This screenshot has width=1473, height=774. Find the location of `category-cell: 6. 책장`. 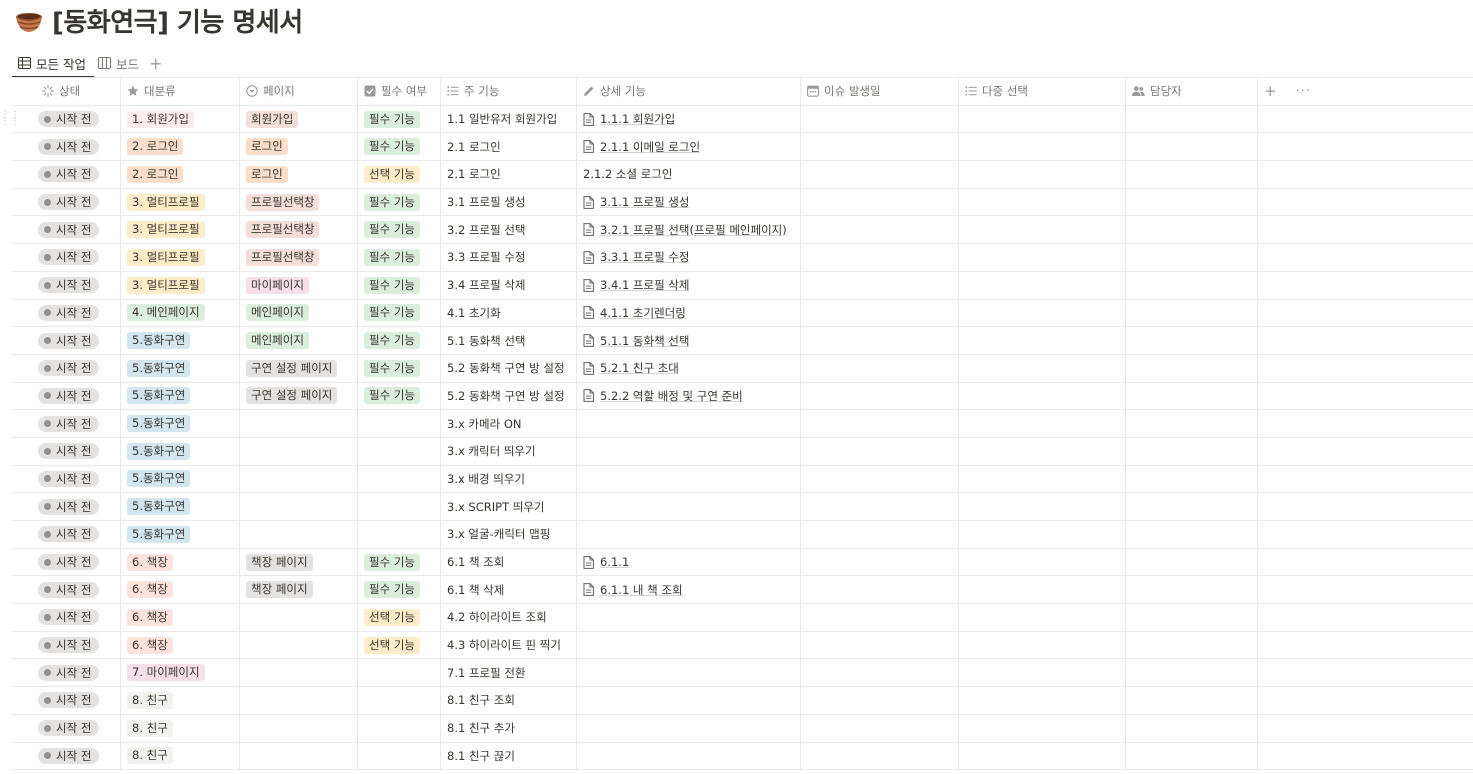

category-cell: 6. 책장 is located at coordinates (180, 617).